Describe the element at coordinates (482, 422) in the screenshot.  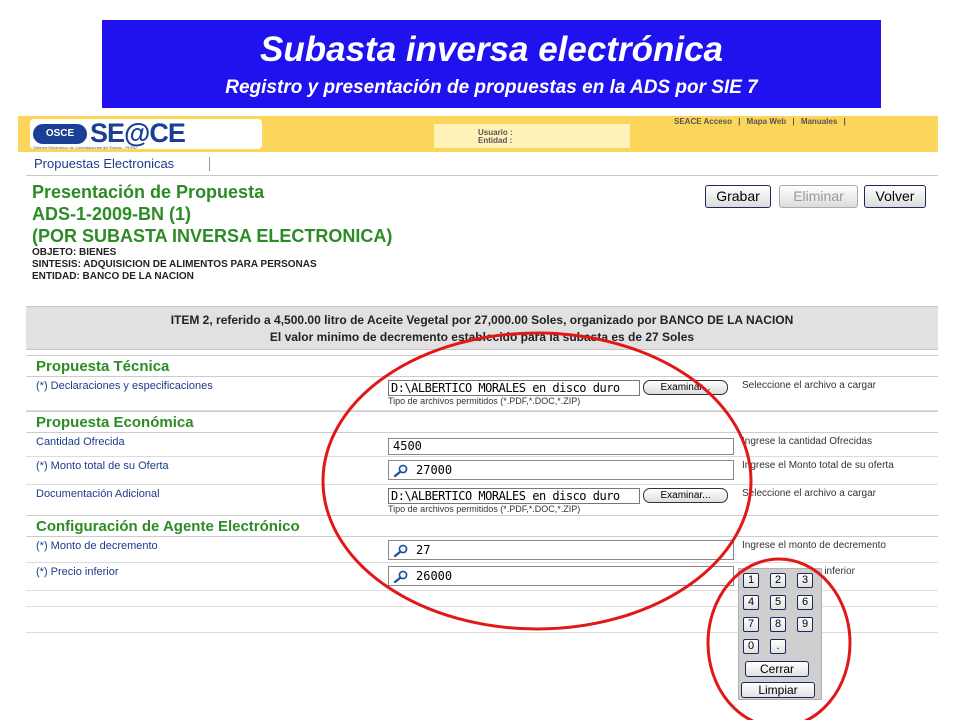
I see `section-propuesta-economica: Propuesta Económica` at that location.